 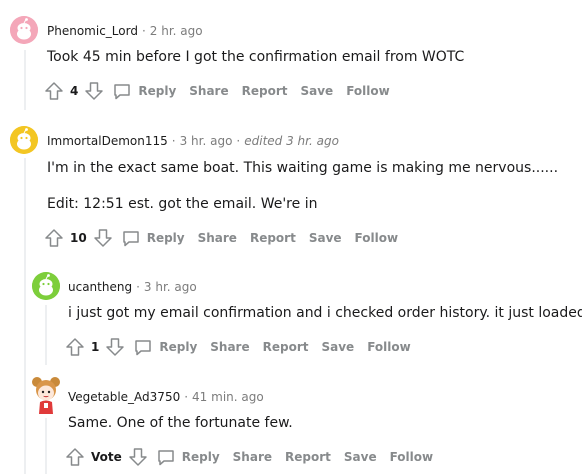 What do you see at coordinates (180, 423) in the screenshot?
I see `comment-body: Same. One of the fortunate few.` at bounding box center [180, 423].